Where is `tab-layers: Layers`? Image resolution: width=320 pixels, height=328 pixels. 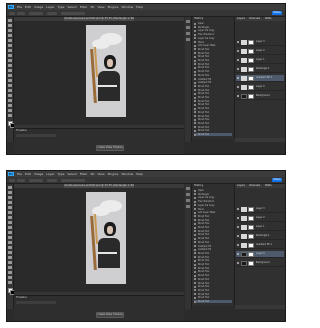
tab-layers: Layers is located at coordinates (241, 186).